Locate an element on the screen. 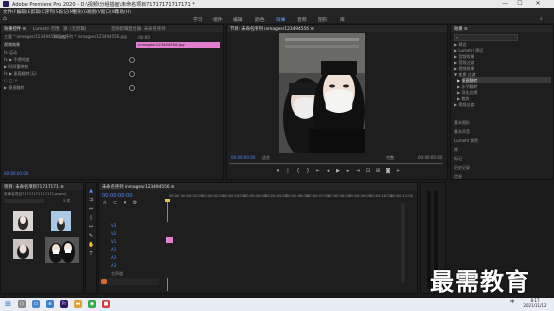 Image resolution: width=554 pixels, height=311 pixels. track-v1-label: V1 is located at coordinates (113, 241).